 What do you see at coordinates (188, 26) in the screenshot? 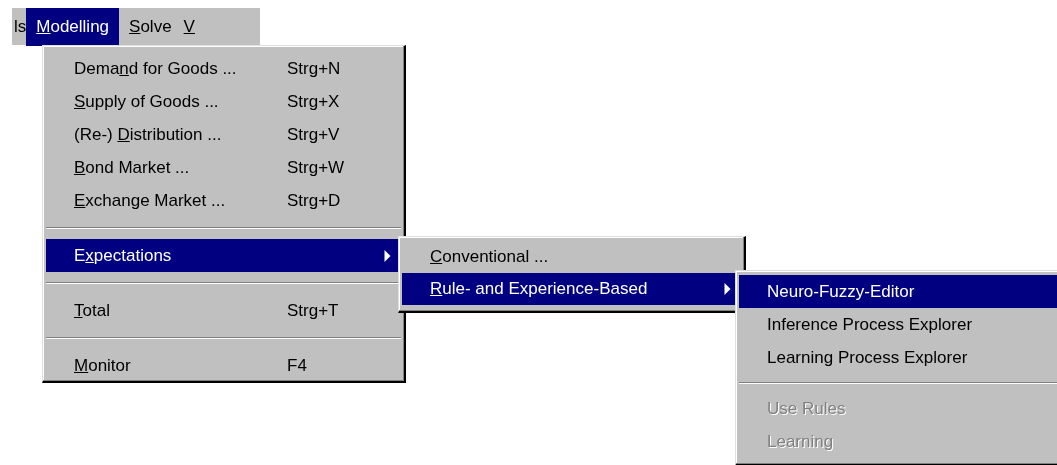
I see `menu-bar-item: V` at bounding box center [188, 26].